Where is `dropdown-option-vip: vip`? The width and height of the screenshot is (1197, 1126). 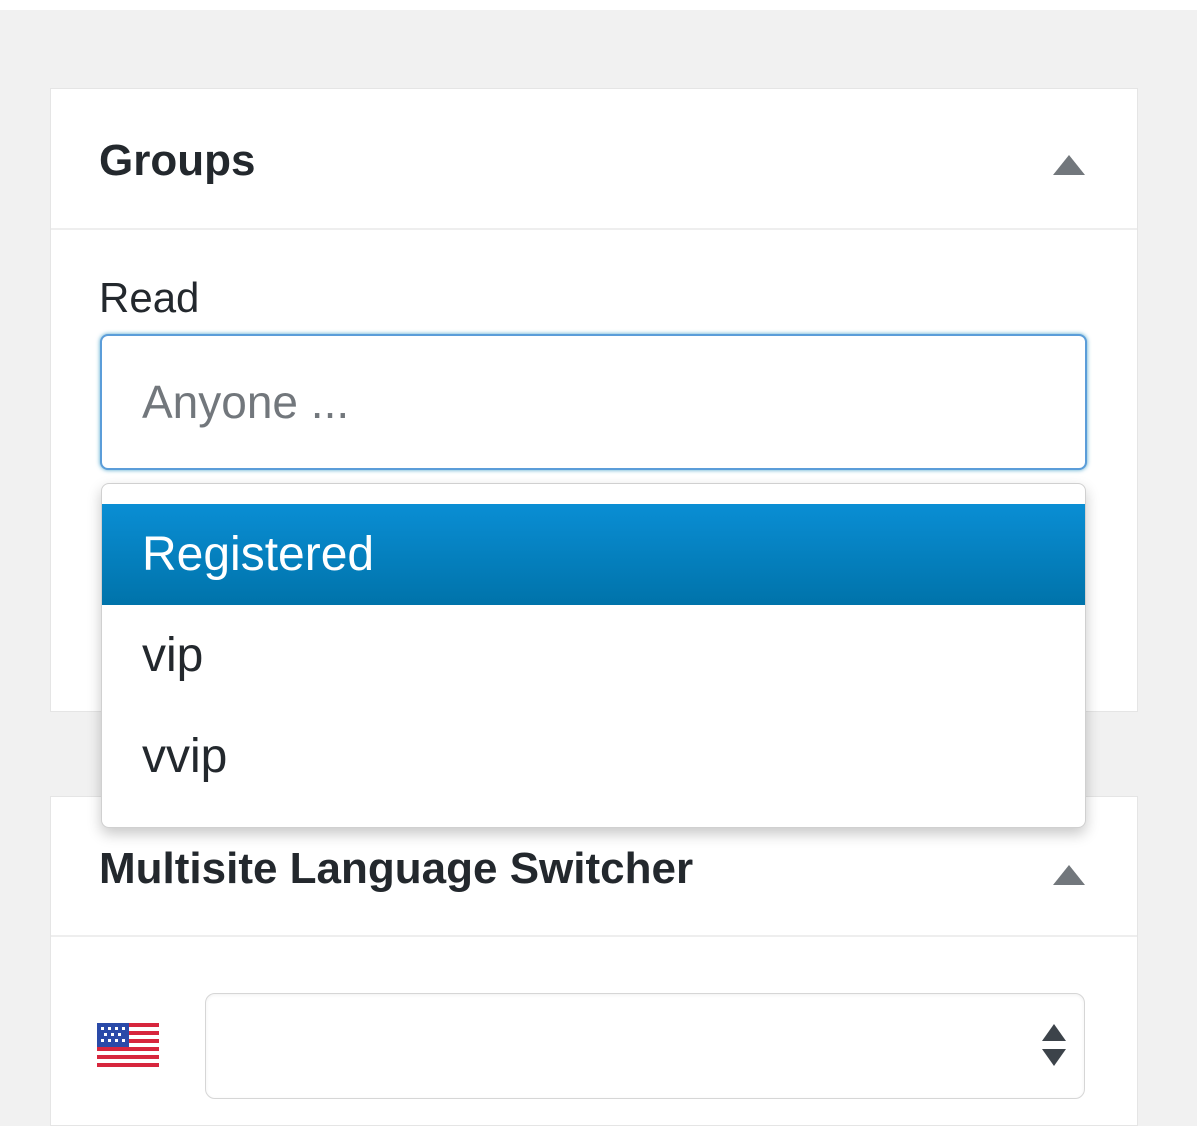
dropdown-option-vip: vip is located at coordinates (593, 655).